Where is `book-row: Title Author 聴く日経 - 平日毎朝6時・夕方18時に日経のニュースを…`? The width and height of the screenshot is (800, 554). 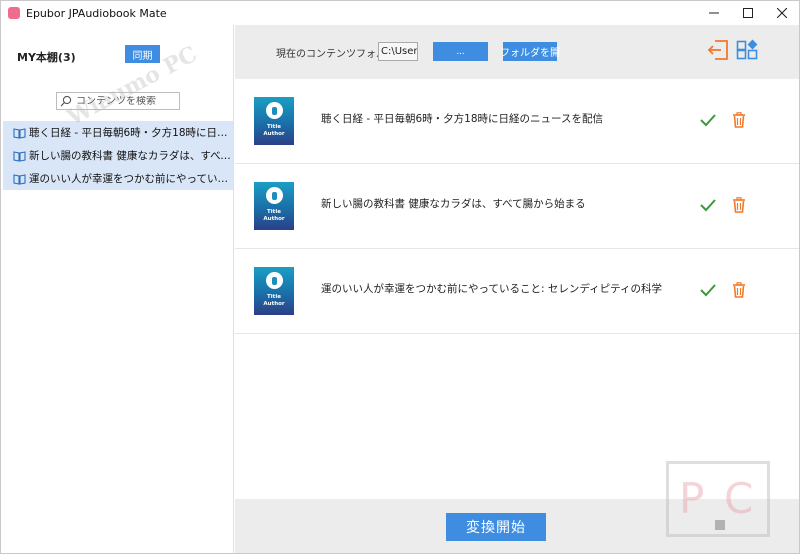
book-row: Title Author 聴く日経 - 平日毎朝6時・夕方18時に日経のニュースを… is located at coordinates (517, 121).